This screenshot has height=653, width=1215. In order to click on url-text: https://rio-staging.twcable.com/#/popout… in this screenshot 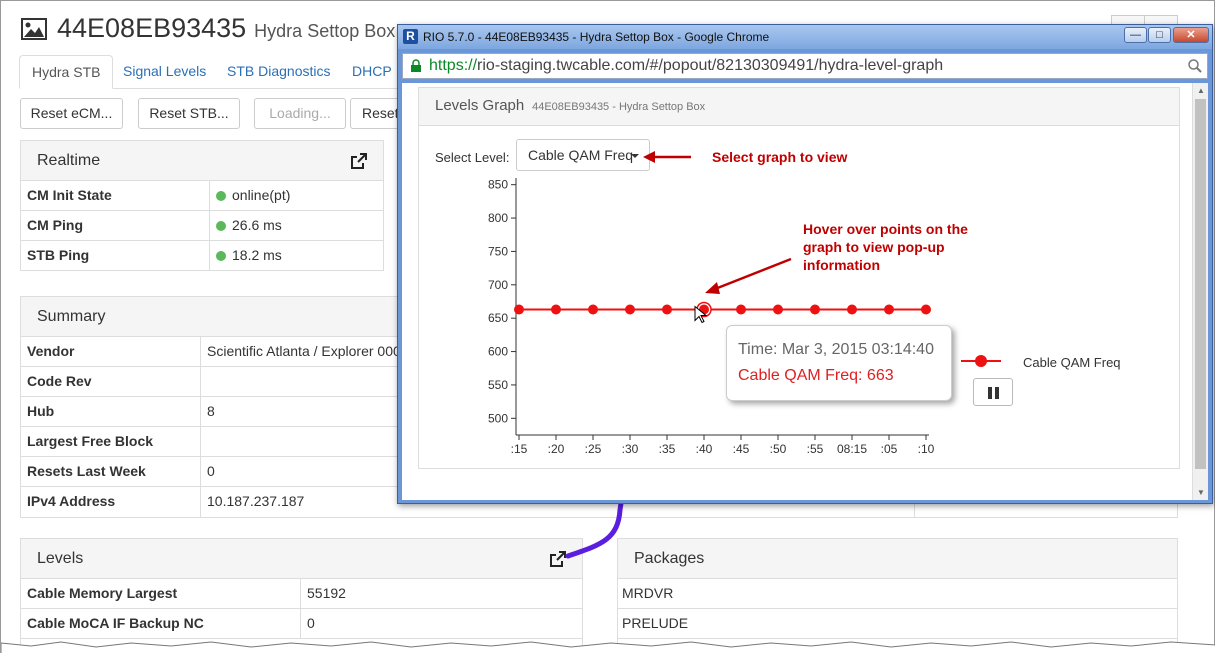, I will do `click(686, 66)`.